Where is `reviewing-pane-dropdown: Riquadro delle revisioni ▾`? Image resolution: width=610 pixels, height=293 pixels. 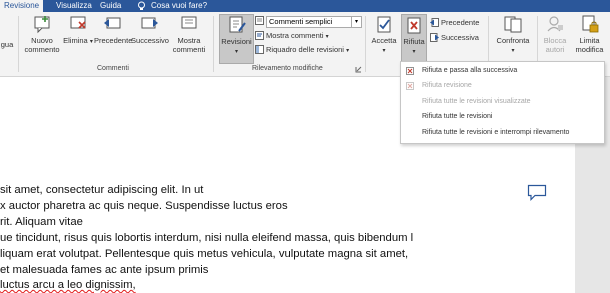
reviewing-pane-dropdown: Riquadro delle revisioni ▾ is located at coordinates (307, 49).